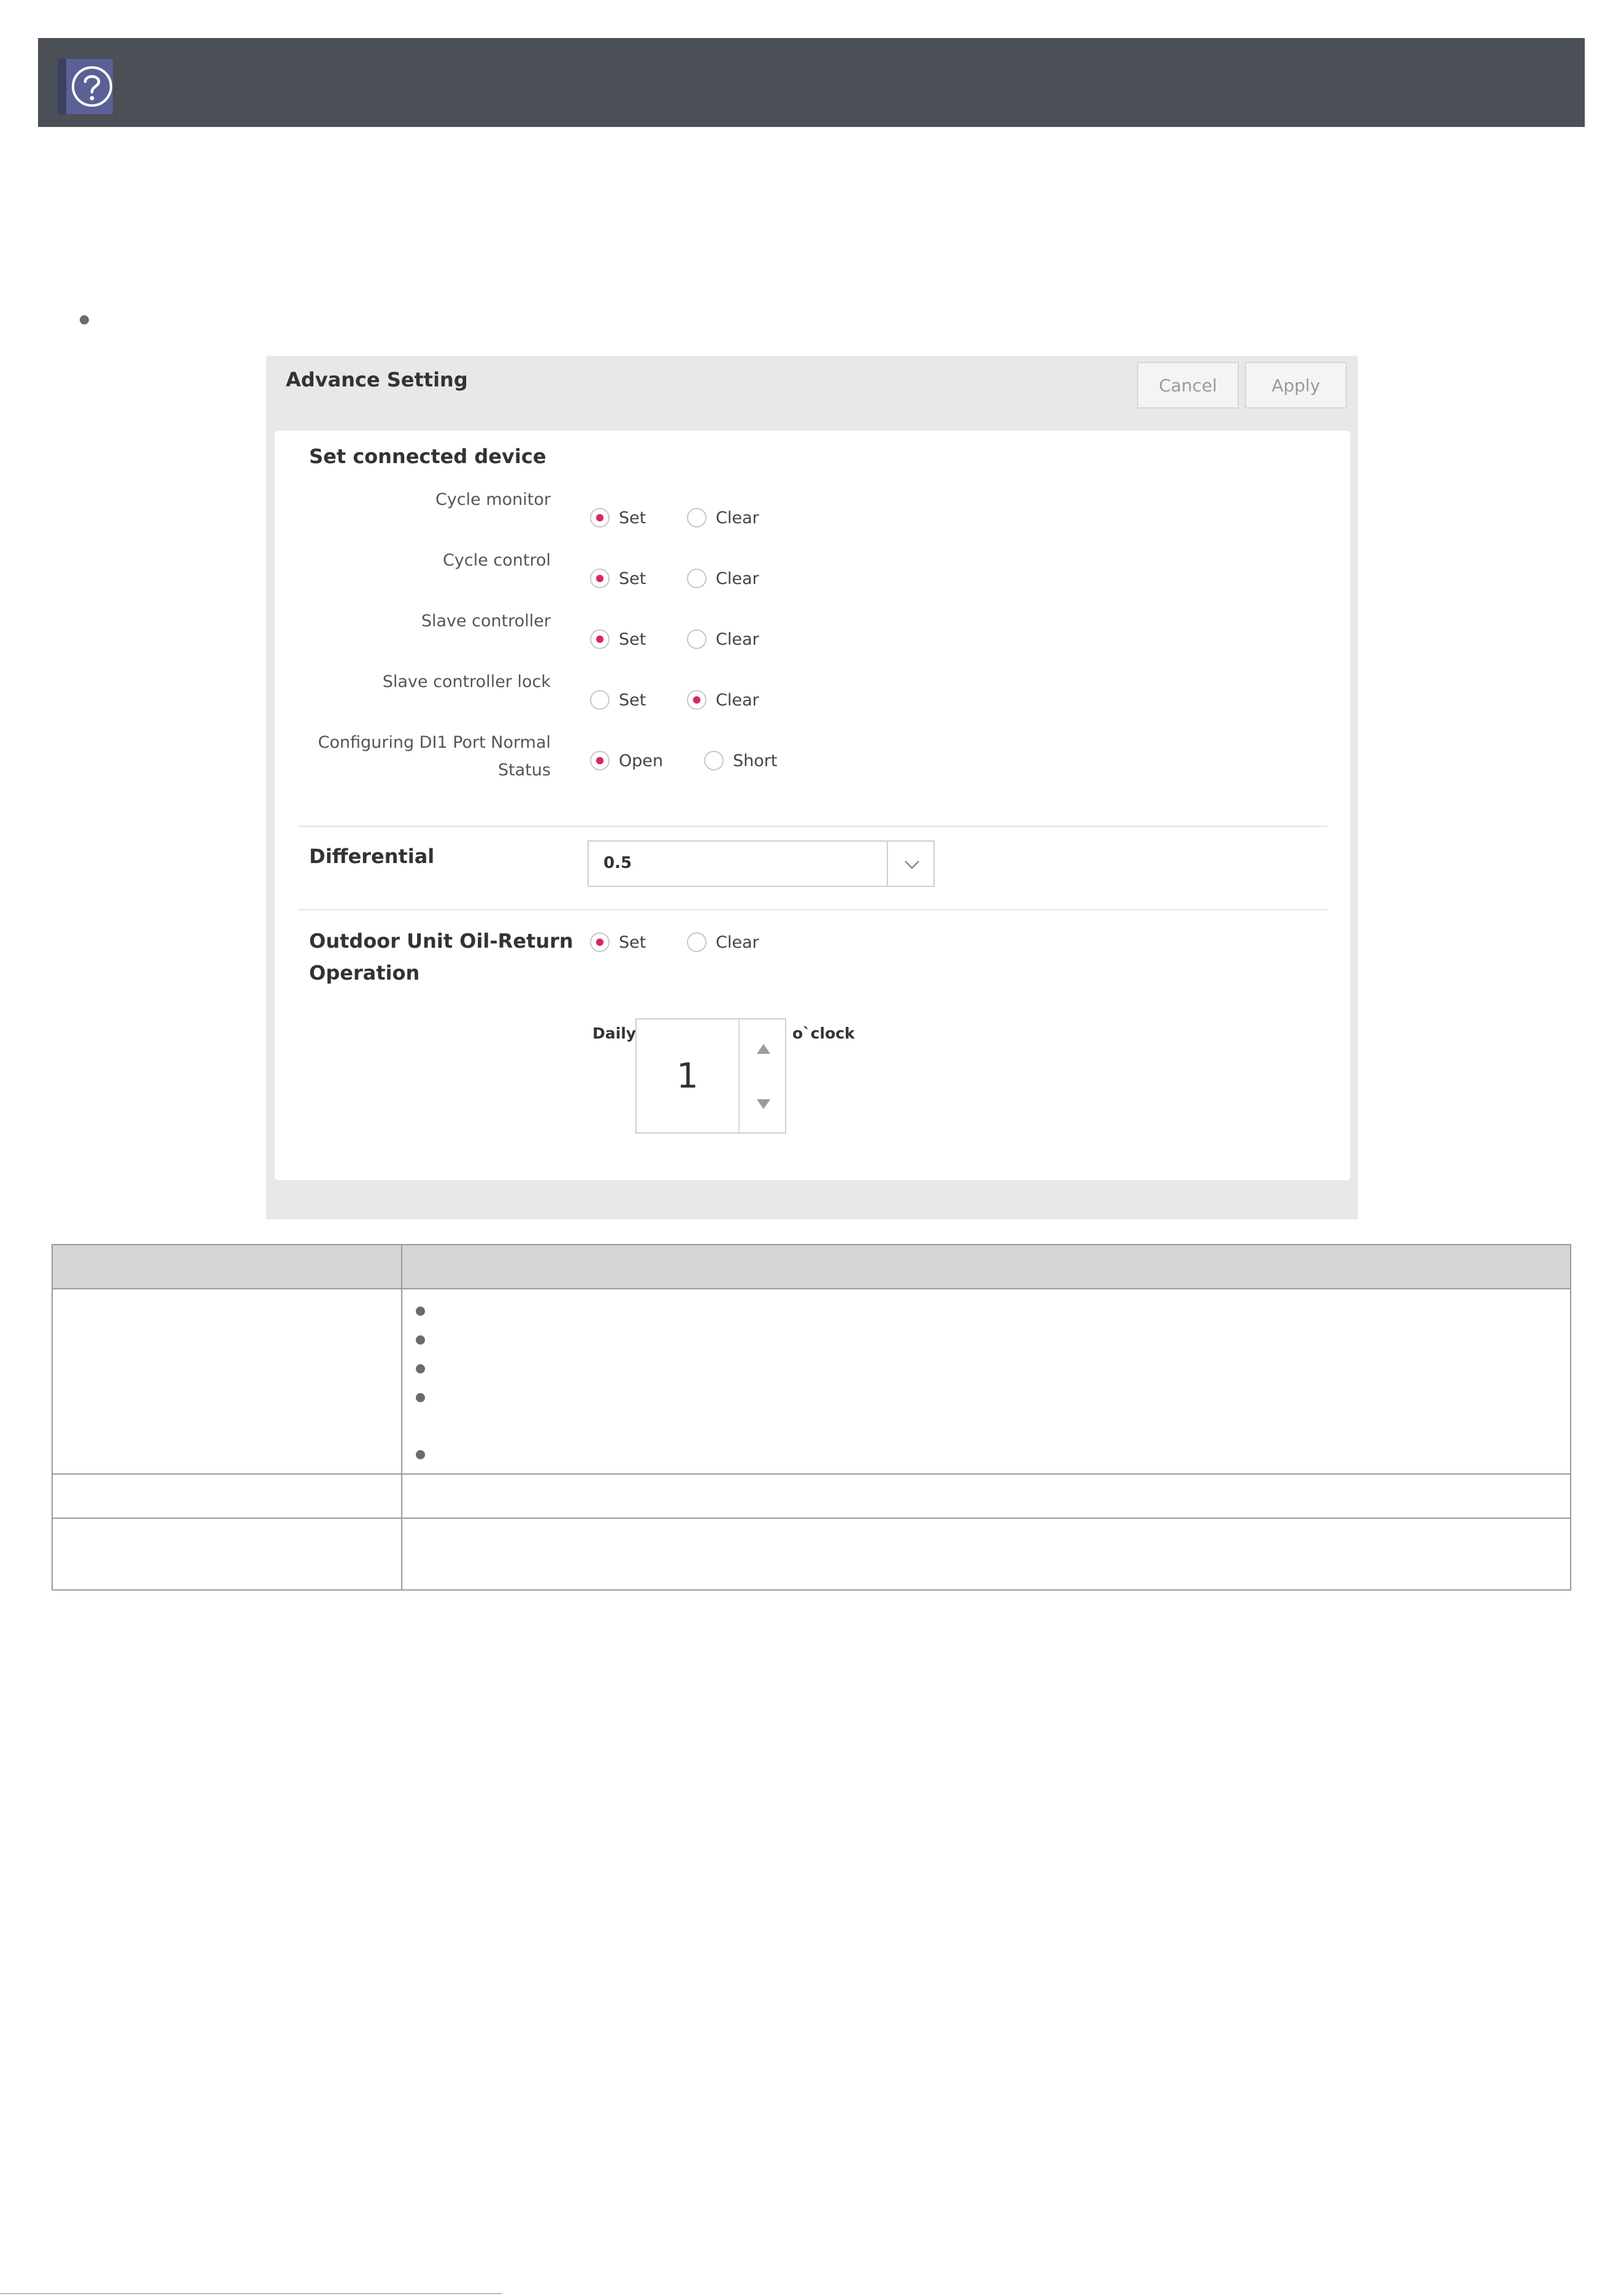 This screenshot has width=1624, height=2296. Describe the element at coordinates (641, 760) in the screenshot. I see `radio-label: Open` at that location.